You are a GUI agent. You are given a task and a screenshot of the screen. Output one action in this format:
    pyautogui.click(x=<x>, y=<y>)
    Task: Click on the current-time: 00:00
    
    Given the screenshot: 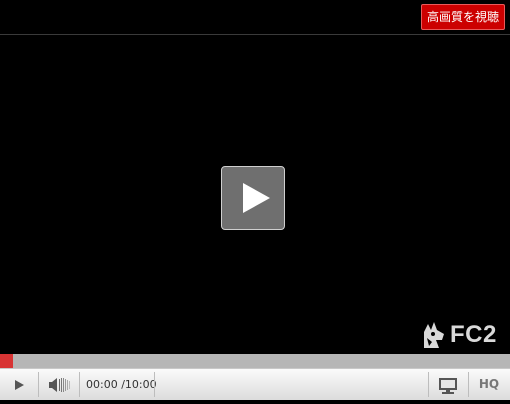 What is the action you would take?
    pyautogui.click(x=102, y=384)
    